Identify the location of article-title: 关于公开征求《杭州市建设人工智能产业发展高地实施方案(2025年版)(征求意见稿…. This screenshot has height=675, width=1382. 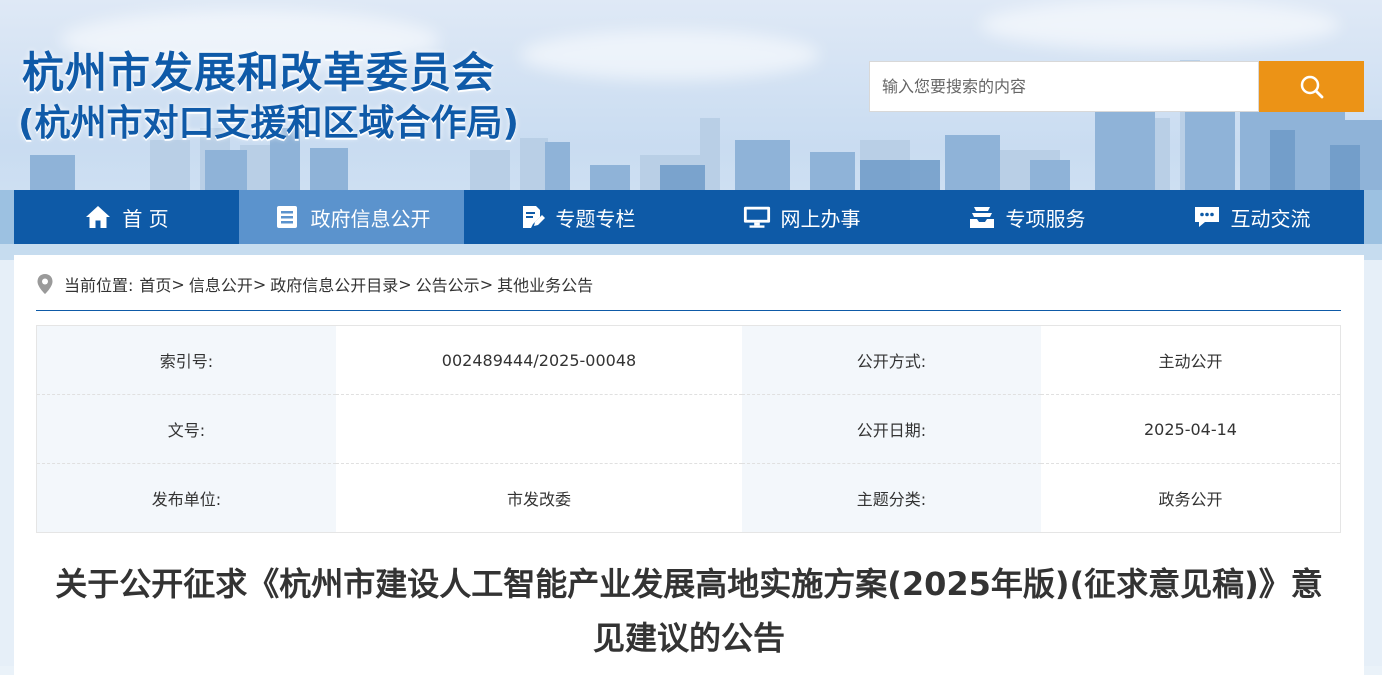
(689, 611).